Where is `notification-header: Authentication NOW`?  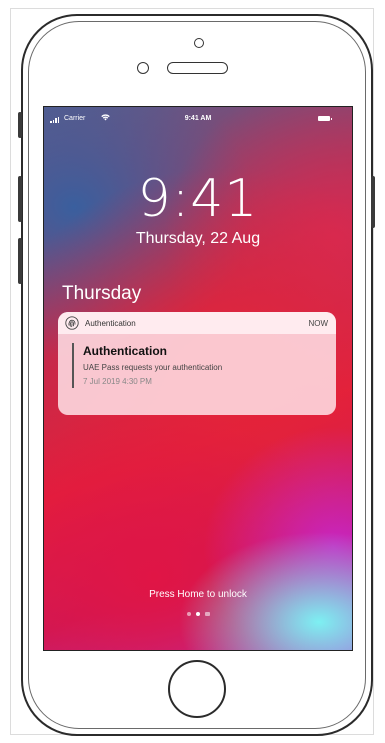
notification-header: Authentication NOW is located at coordinates (197, 323).